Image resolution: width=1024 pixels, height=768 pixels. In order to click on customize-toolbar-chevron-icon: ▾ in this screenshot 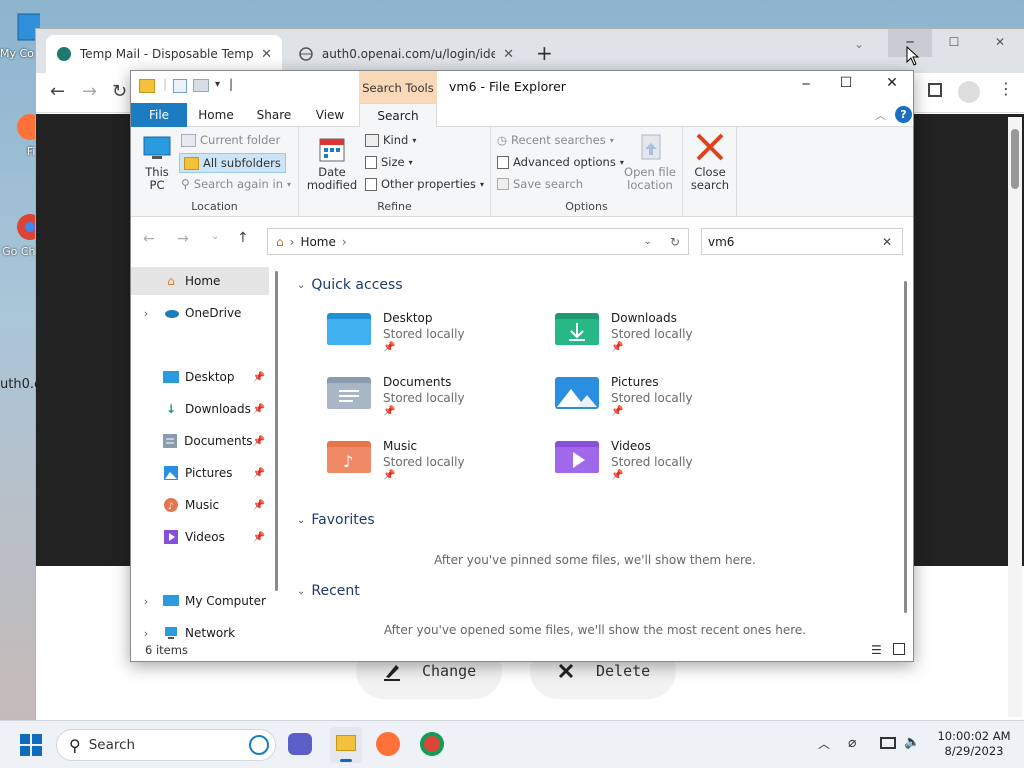, I will do `click(217, 84)`.